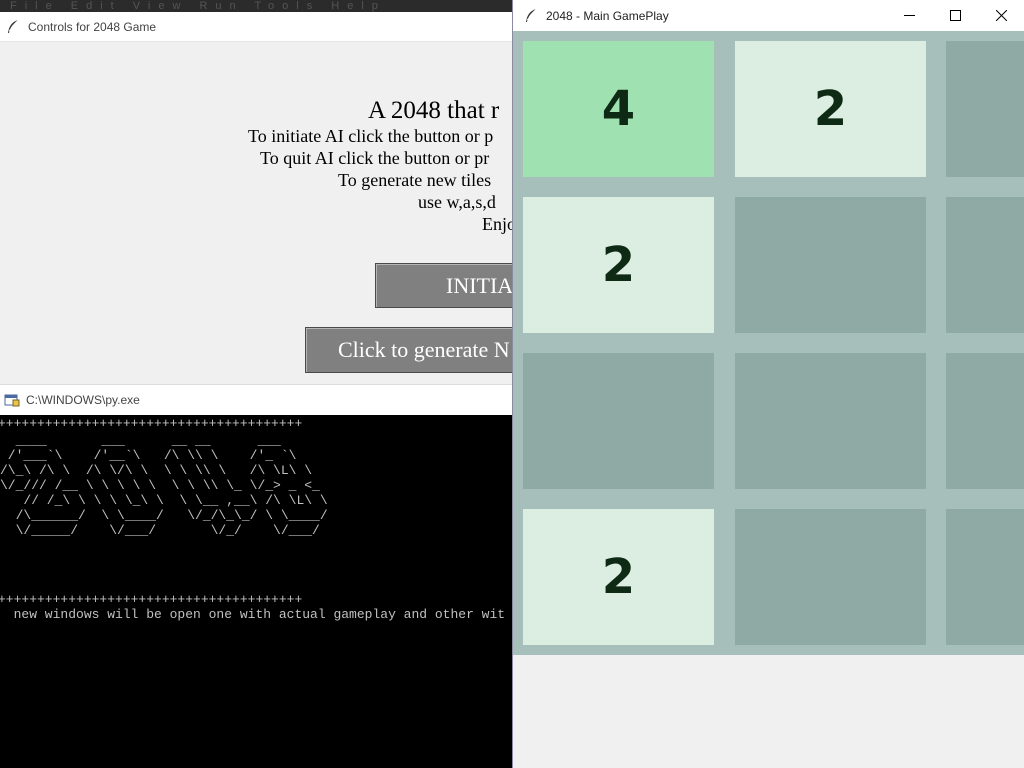 The width and height of the screenshot is (1024, 768). What do you see at coordinates (160, 530) in the screenshot?
I see `ascii-line: \/_____/ \/___/ \/_/ \/___/` at bounding box center [160, 530].